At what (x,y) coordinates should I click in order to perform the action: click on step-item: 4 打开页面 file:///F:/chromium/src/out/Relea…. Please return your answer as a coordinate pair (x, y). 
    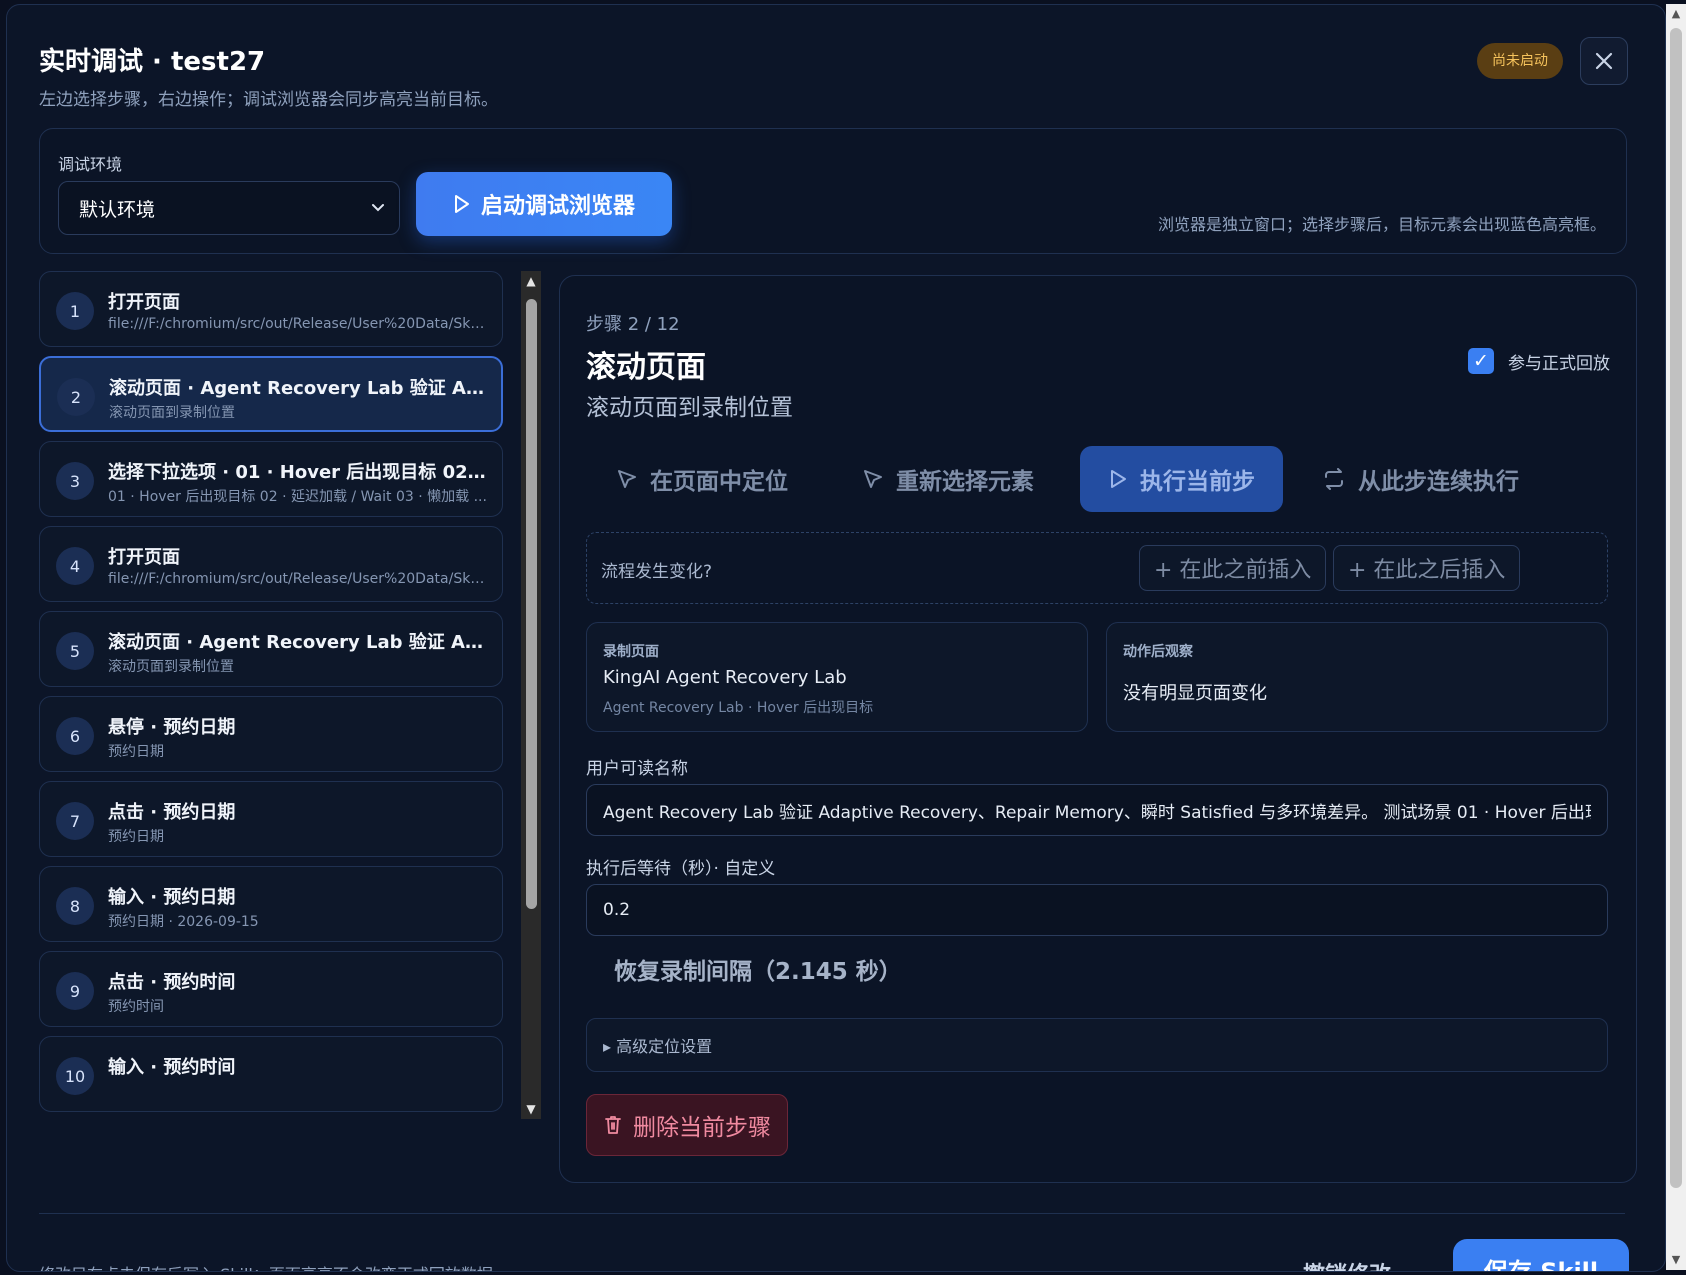
    Looking at the image, I should click on (271, 564).